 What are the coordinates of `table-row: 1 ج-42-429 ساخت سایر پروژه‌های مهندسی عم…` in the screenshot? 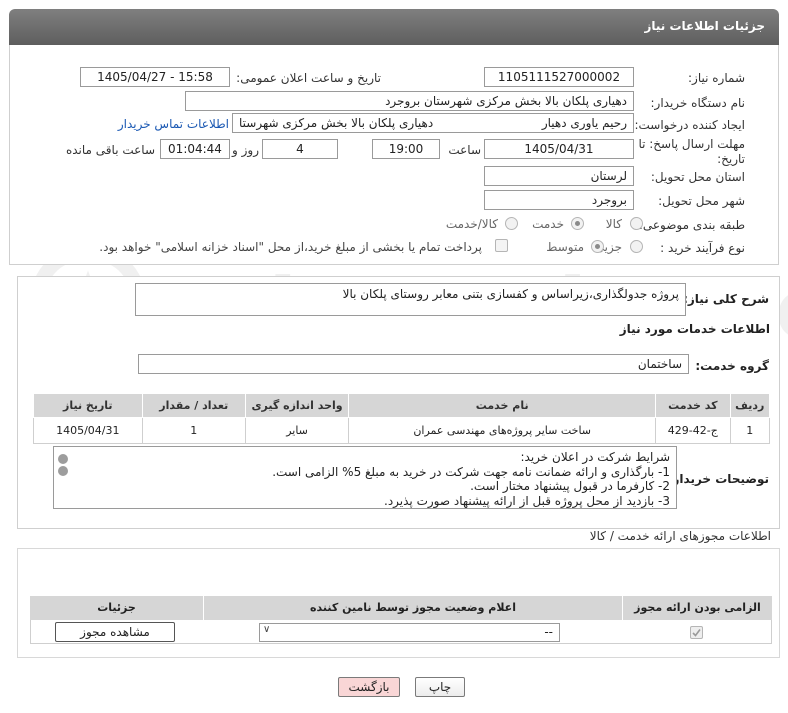 It's located at (402, 430).